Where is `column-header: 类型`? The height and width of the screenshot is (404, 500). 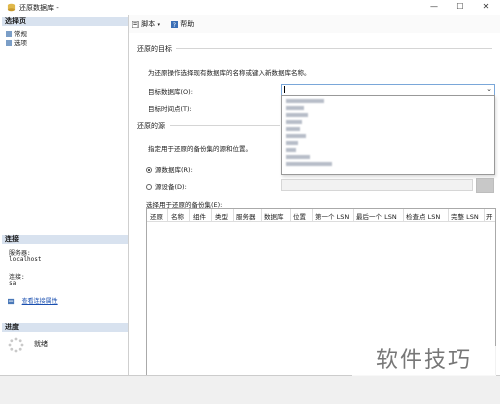 column-header: 类型 is located at coordinates (221, 216).